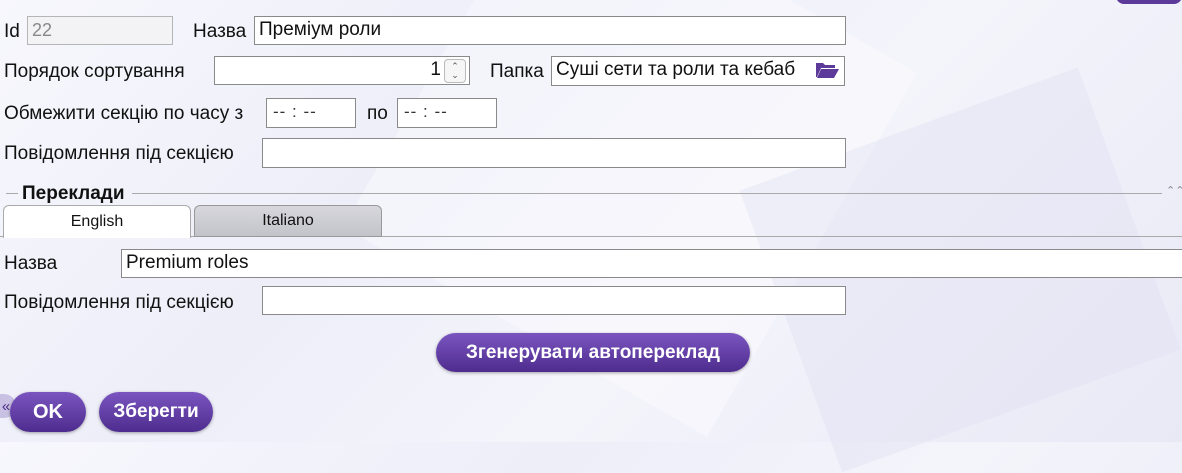 The image size is (1182, 473). What do you see at coordinates (342, 70) in the screenshot?
I see `sort-order-field: 1 ⌃ ⌄` at bounding box center [342, 70].